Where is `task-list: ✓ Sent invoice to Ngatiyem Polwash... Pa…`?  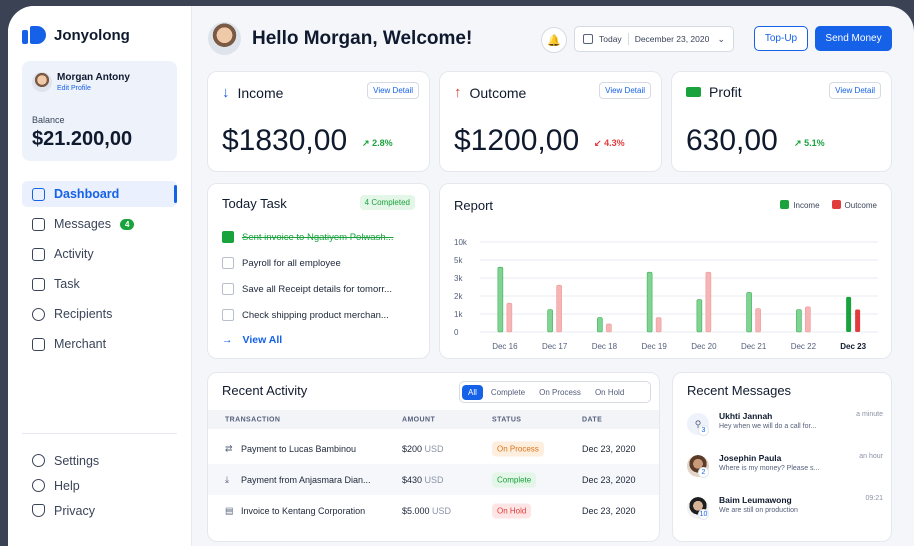
task-list: ✓ Sent invoice to Ngatiyem Polwash... Pa… is located at coordinates (317, 276).